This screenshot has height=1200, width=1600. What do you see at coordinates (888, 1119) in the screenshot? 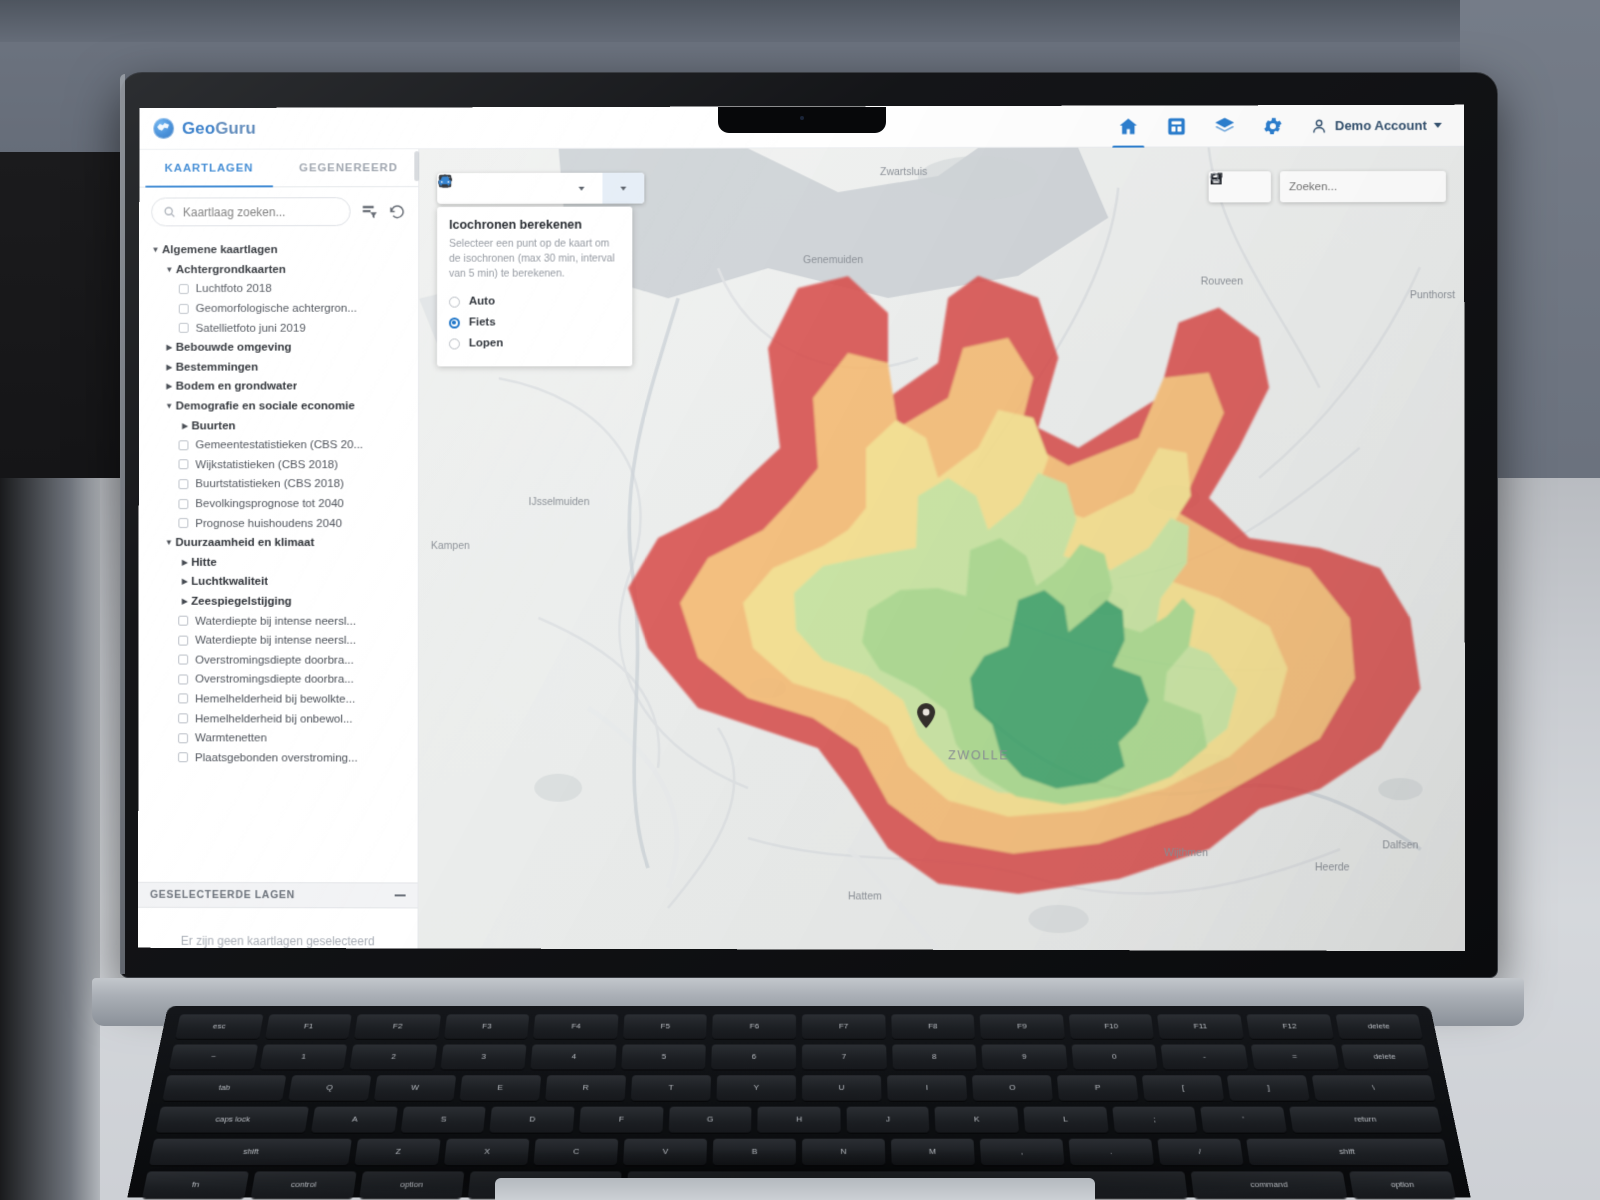
I see `keyboard-key: J` at bounding box center [888, 1119].